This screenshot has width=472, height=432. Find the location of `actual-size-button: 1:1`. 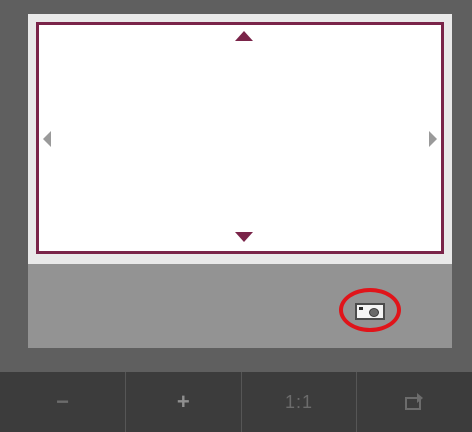

actual-size-button: 1:1 is located at coordinates (300, 402).